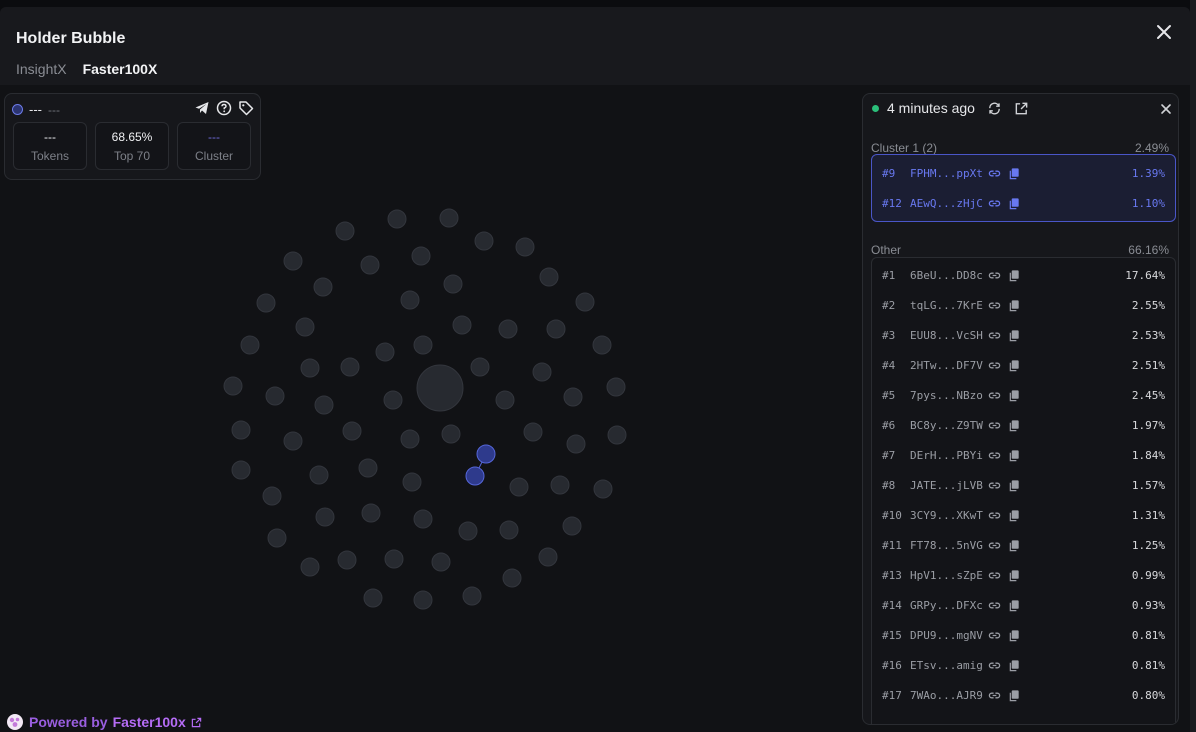 Image resolution: width=1196 pixels, height=732 pixels. I want to click on holder-row: #17 7WAo...AJR9 0.80%, so click(1023, 695).